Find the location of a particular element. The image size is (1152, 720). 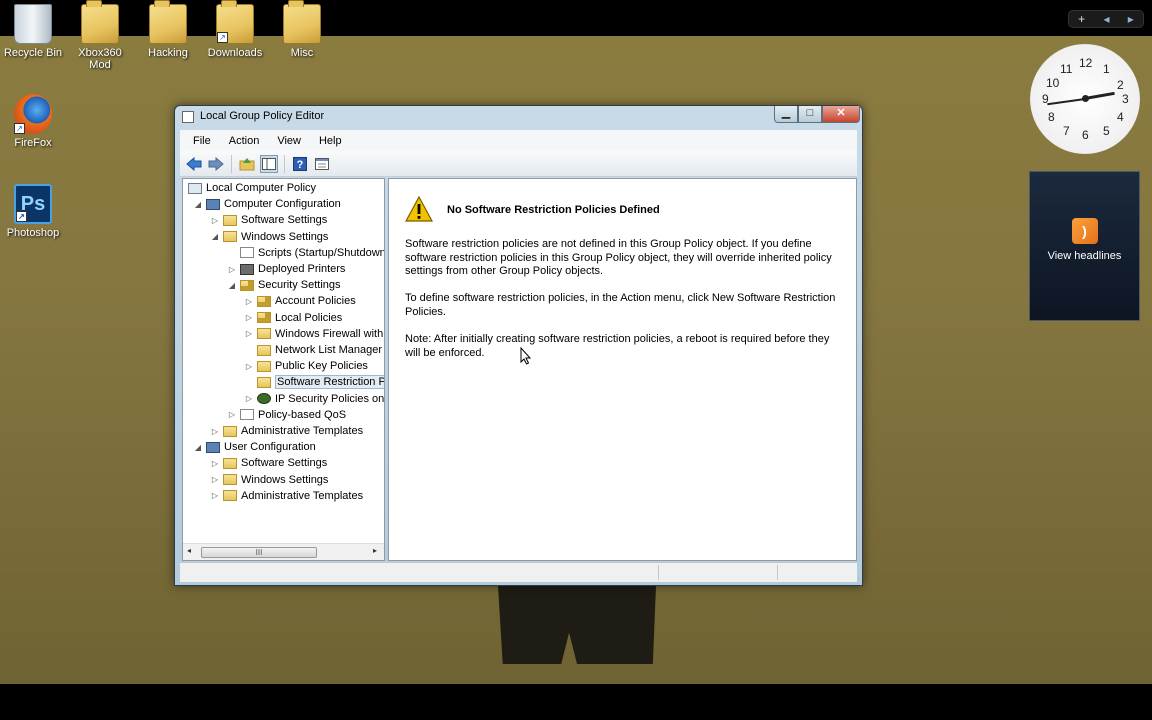

maximize-button: □ is located at coordinates (810, 114).